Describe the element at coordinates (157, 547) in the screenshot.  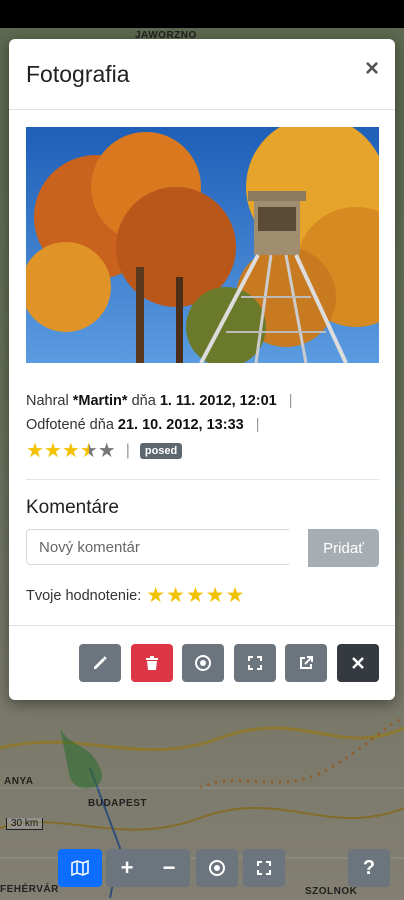
I see `comment-input` at that location.